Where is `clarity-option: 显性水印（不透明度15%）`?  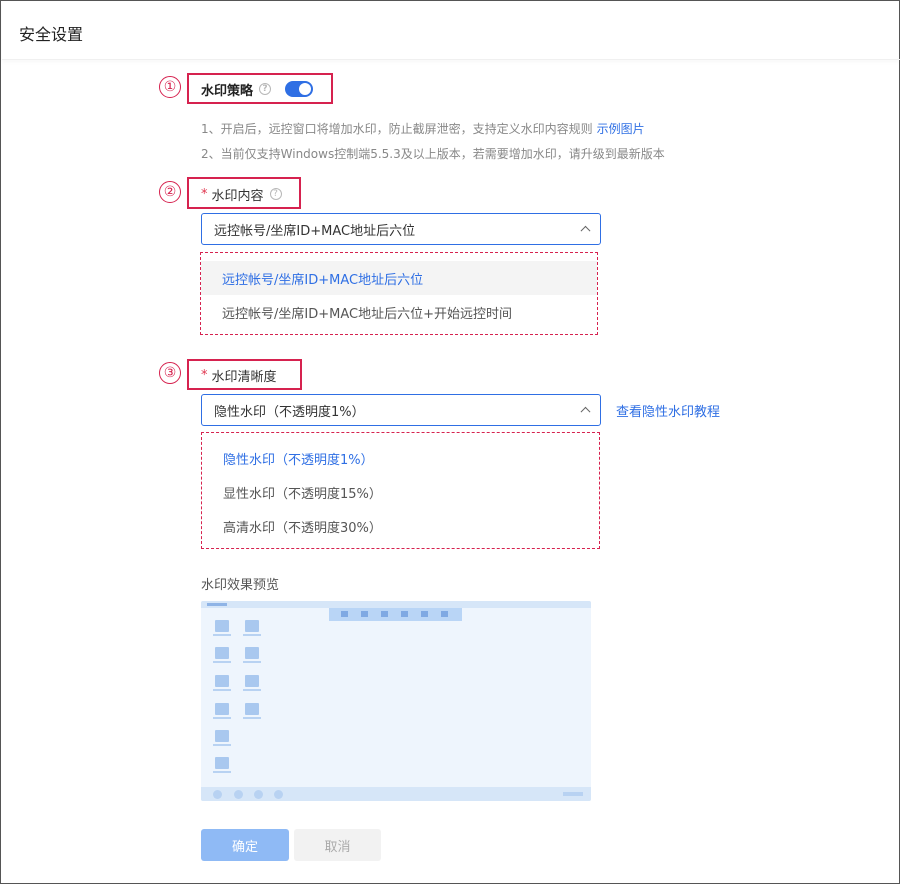 clarity-option: 显性水印（不透明度15%） is located at coordinates (400, 492).